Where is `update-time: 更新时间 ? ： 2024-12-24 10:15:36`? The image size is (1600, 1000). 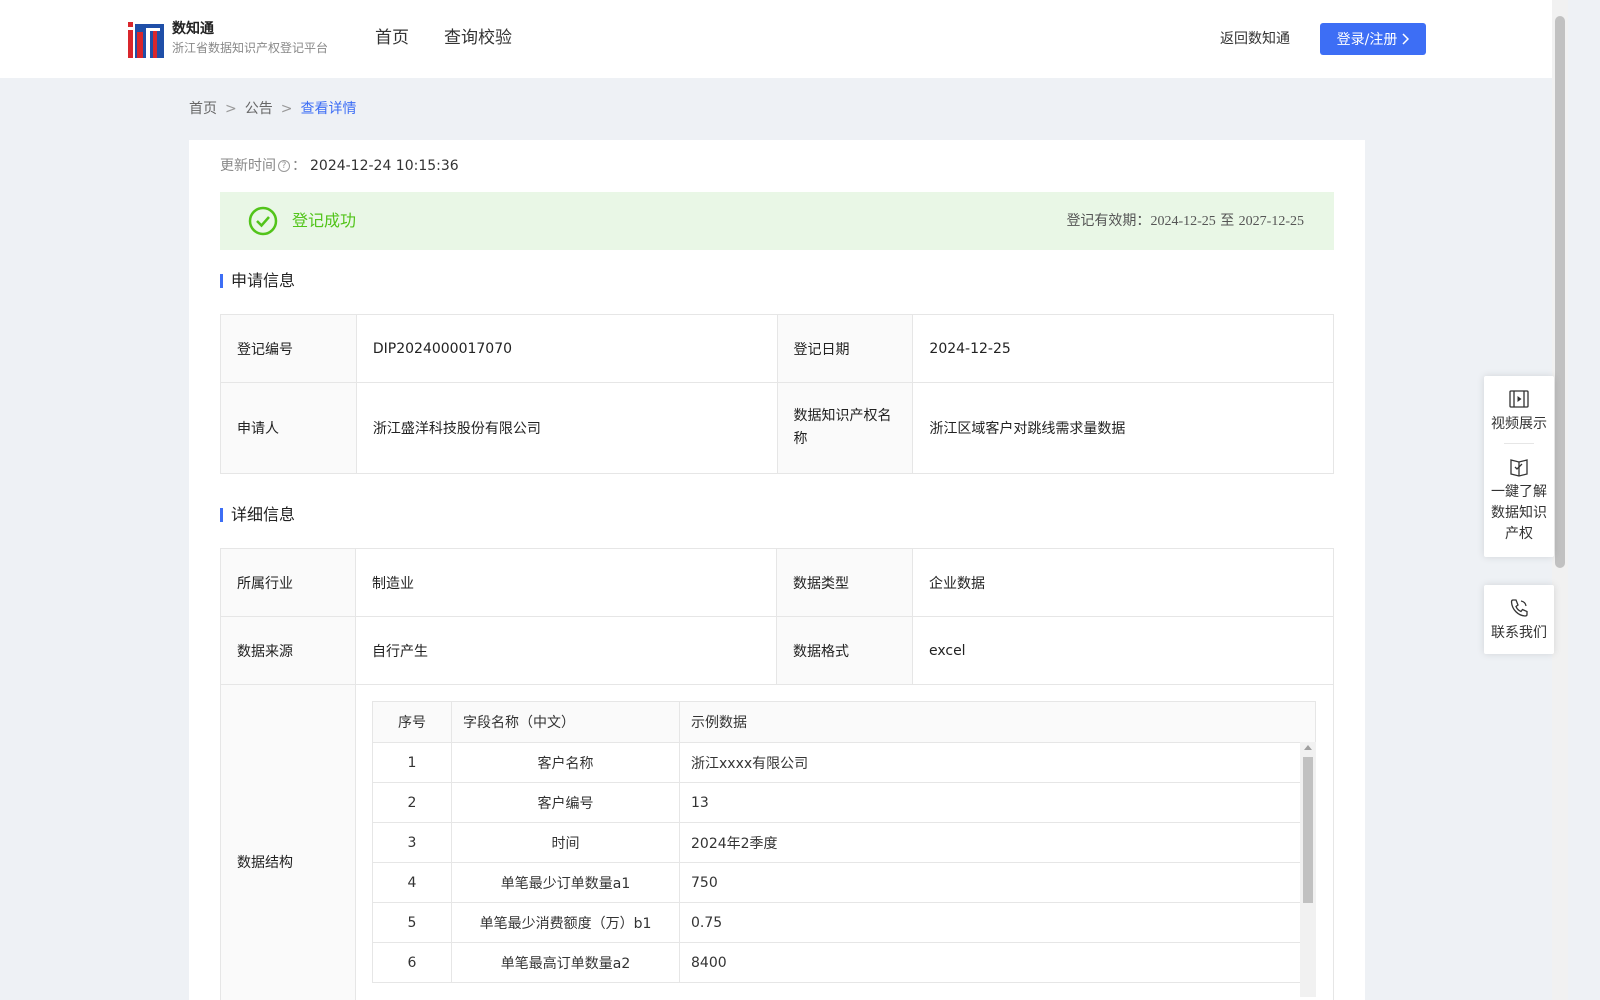
update-time: 更新时间 ? ： 2024-12-24 10:15:36 is located at coordinates (339, 166).